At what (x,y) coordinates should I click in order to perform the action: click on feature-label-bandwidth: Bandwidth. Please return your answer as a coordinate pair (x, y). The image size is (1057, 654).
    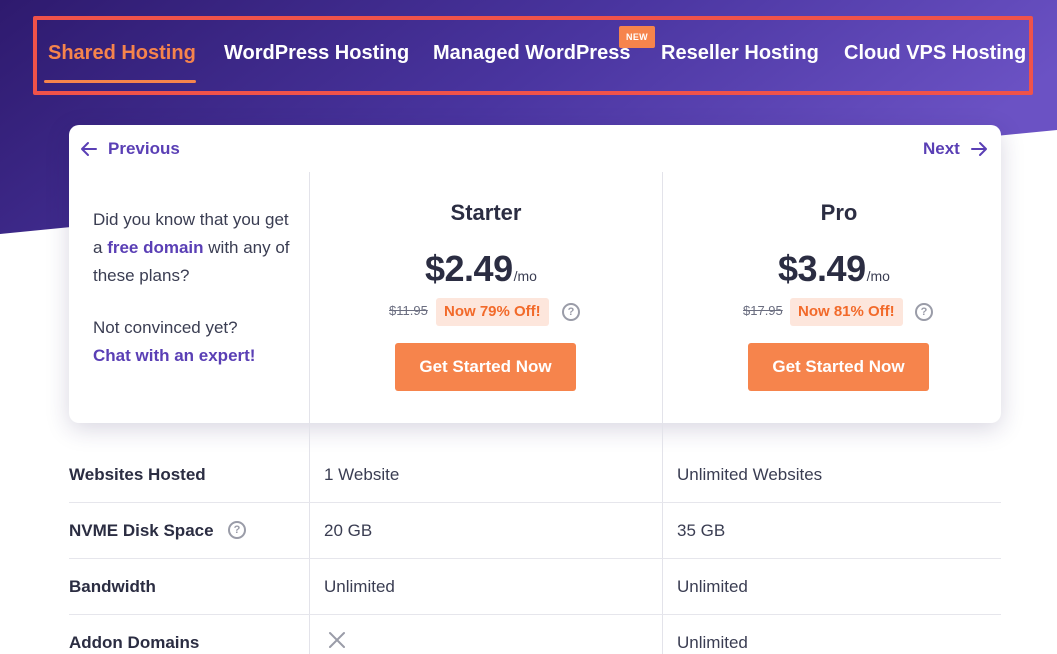
    Looking at the image, I should click on (112, 586).